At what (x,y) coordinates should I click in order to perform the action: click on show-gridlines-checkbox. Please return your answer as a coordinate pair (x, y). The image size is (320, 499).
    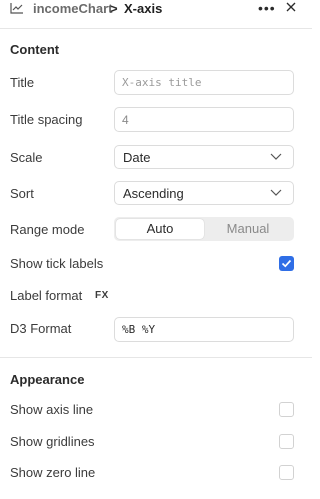
    Looking at the image, I should click on (286, 441).